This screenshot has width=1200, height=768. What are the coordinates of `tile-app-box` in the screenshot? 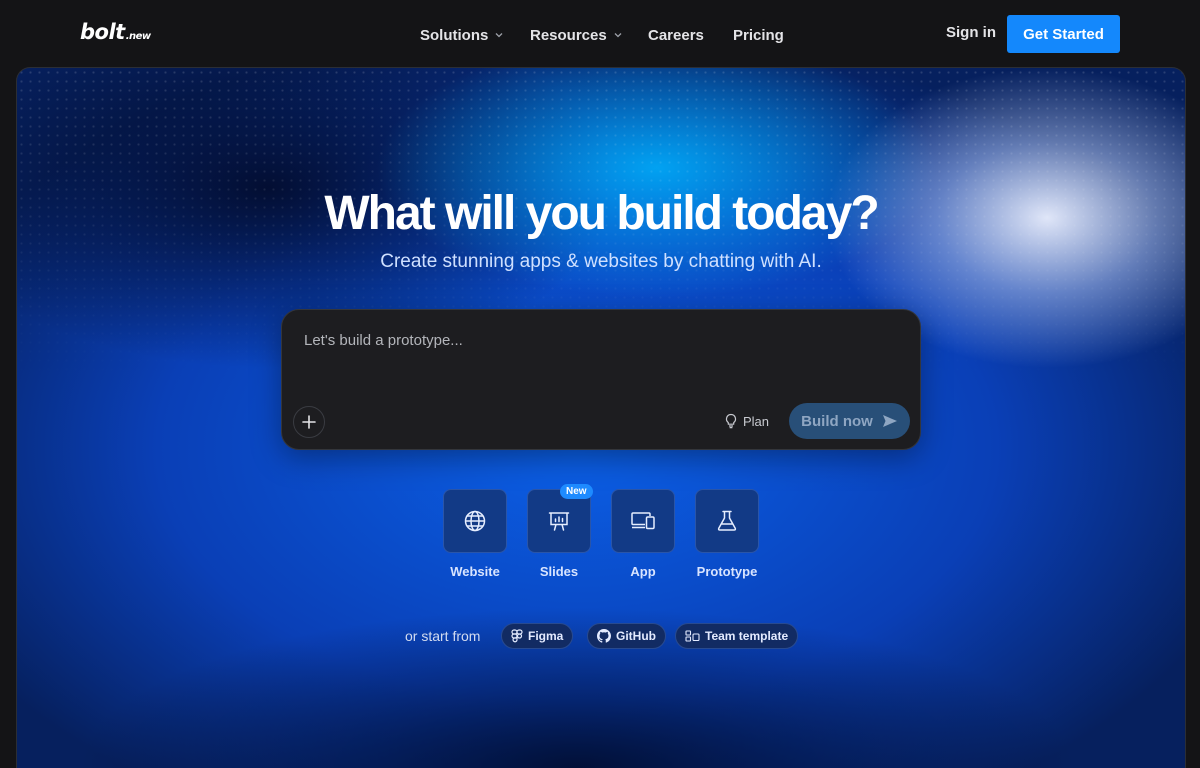 It's located at (643, 521).